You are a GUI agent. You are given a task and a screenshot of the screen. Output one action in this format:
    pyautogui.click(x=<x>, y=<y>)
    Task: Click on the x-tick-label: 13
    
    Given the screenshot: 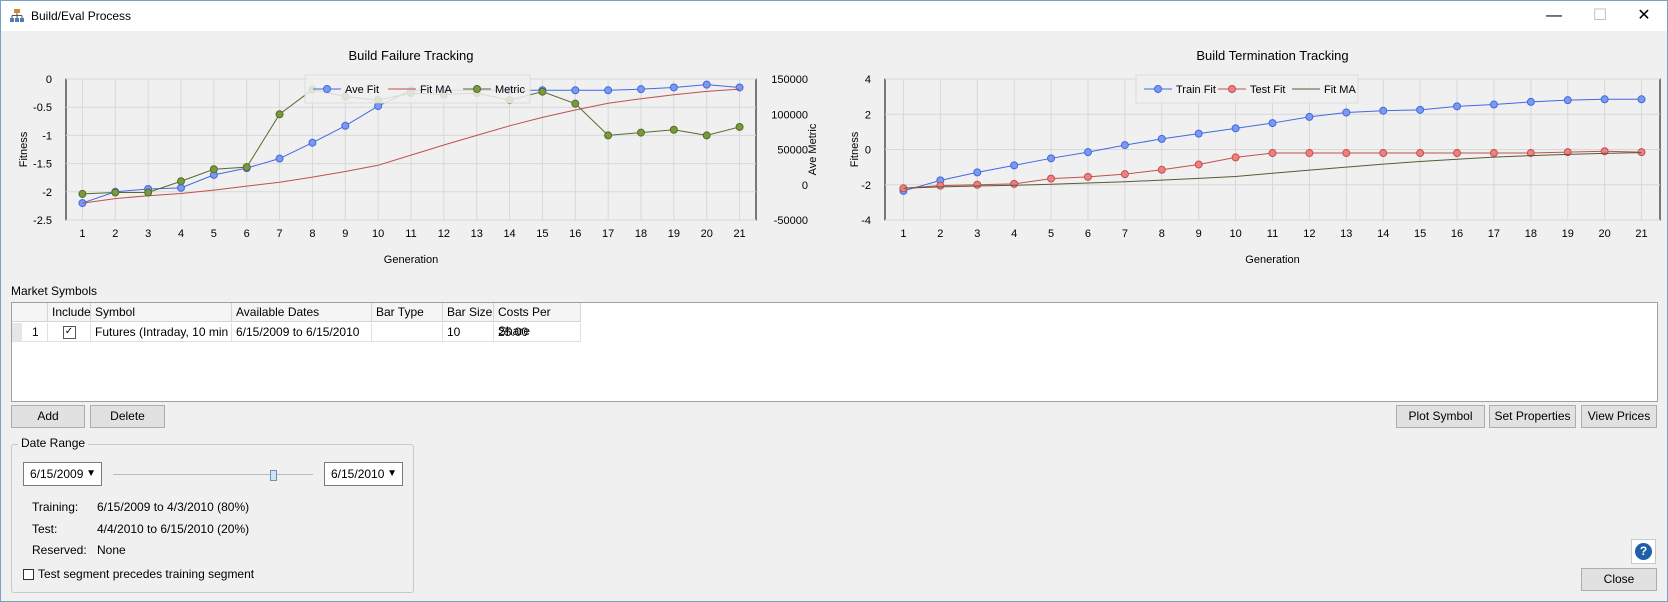 What is the action you would take?
    pyautogui.click(x=477, y=234)
    